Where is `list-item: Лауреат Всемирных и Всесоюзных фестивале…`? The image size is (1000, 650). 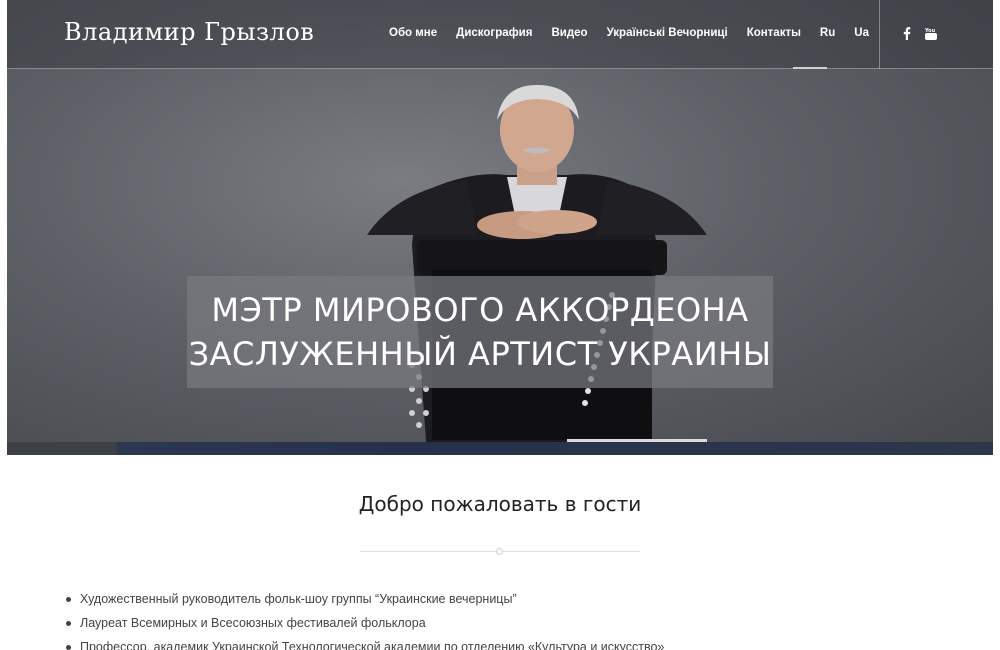
list-item: Лауреат Всемирных и Всесоюзных фестивале… is located at coordinates (364, 623).